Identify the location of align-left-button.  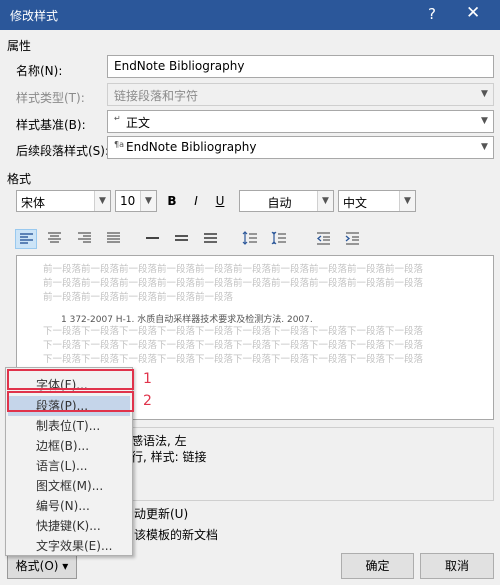
(26, 239).